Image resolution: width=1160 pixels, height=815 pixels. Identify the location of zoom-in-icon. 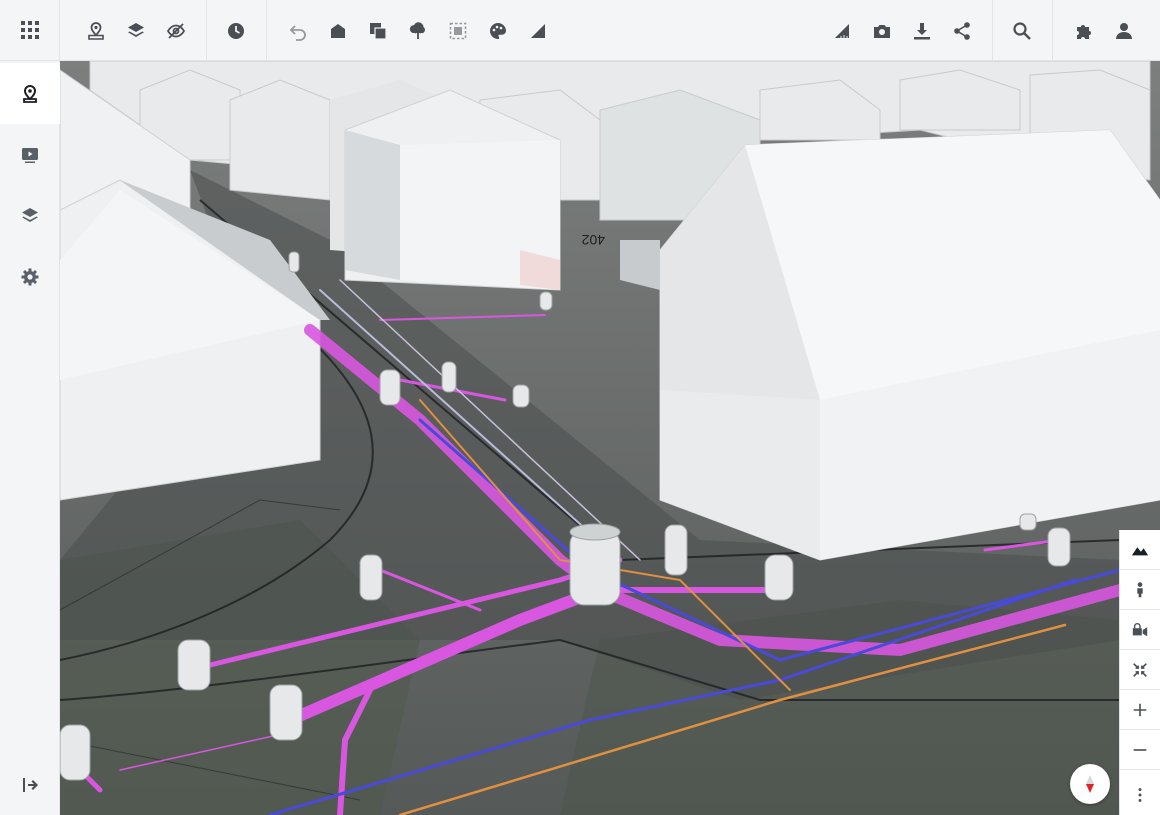
(1140, 709).